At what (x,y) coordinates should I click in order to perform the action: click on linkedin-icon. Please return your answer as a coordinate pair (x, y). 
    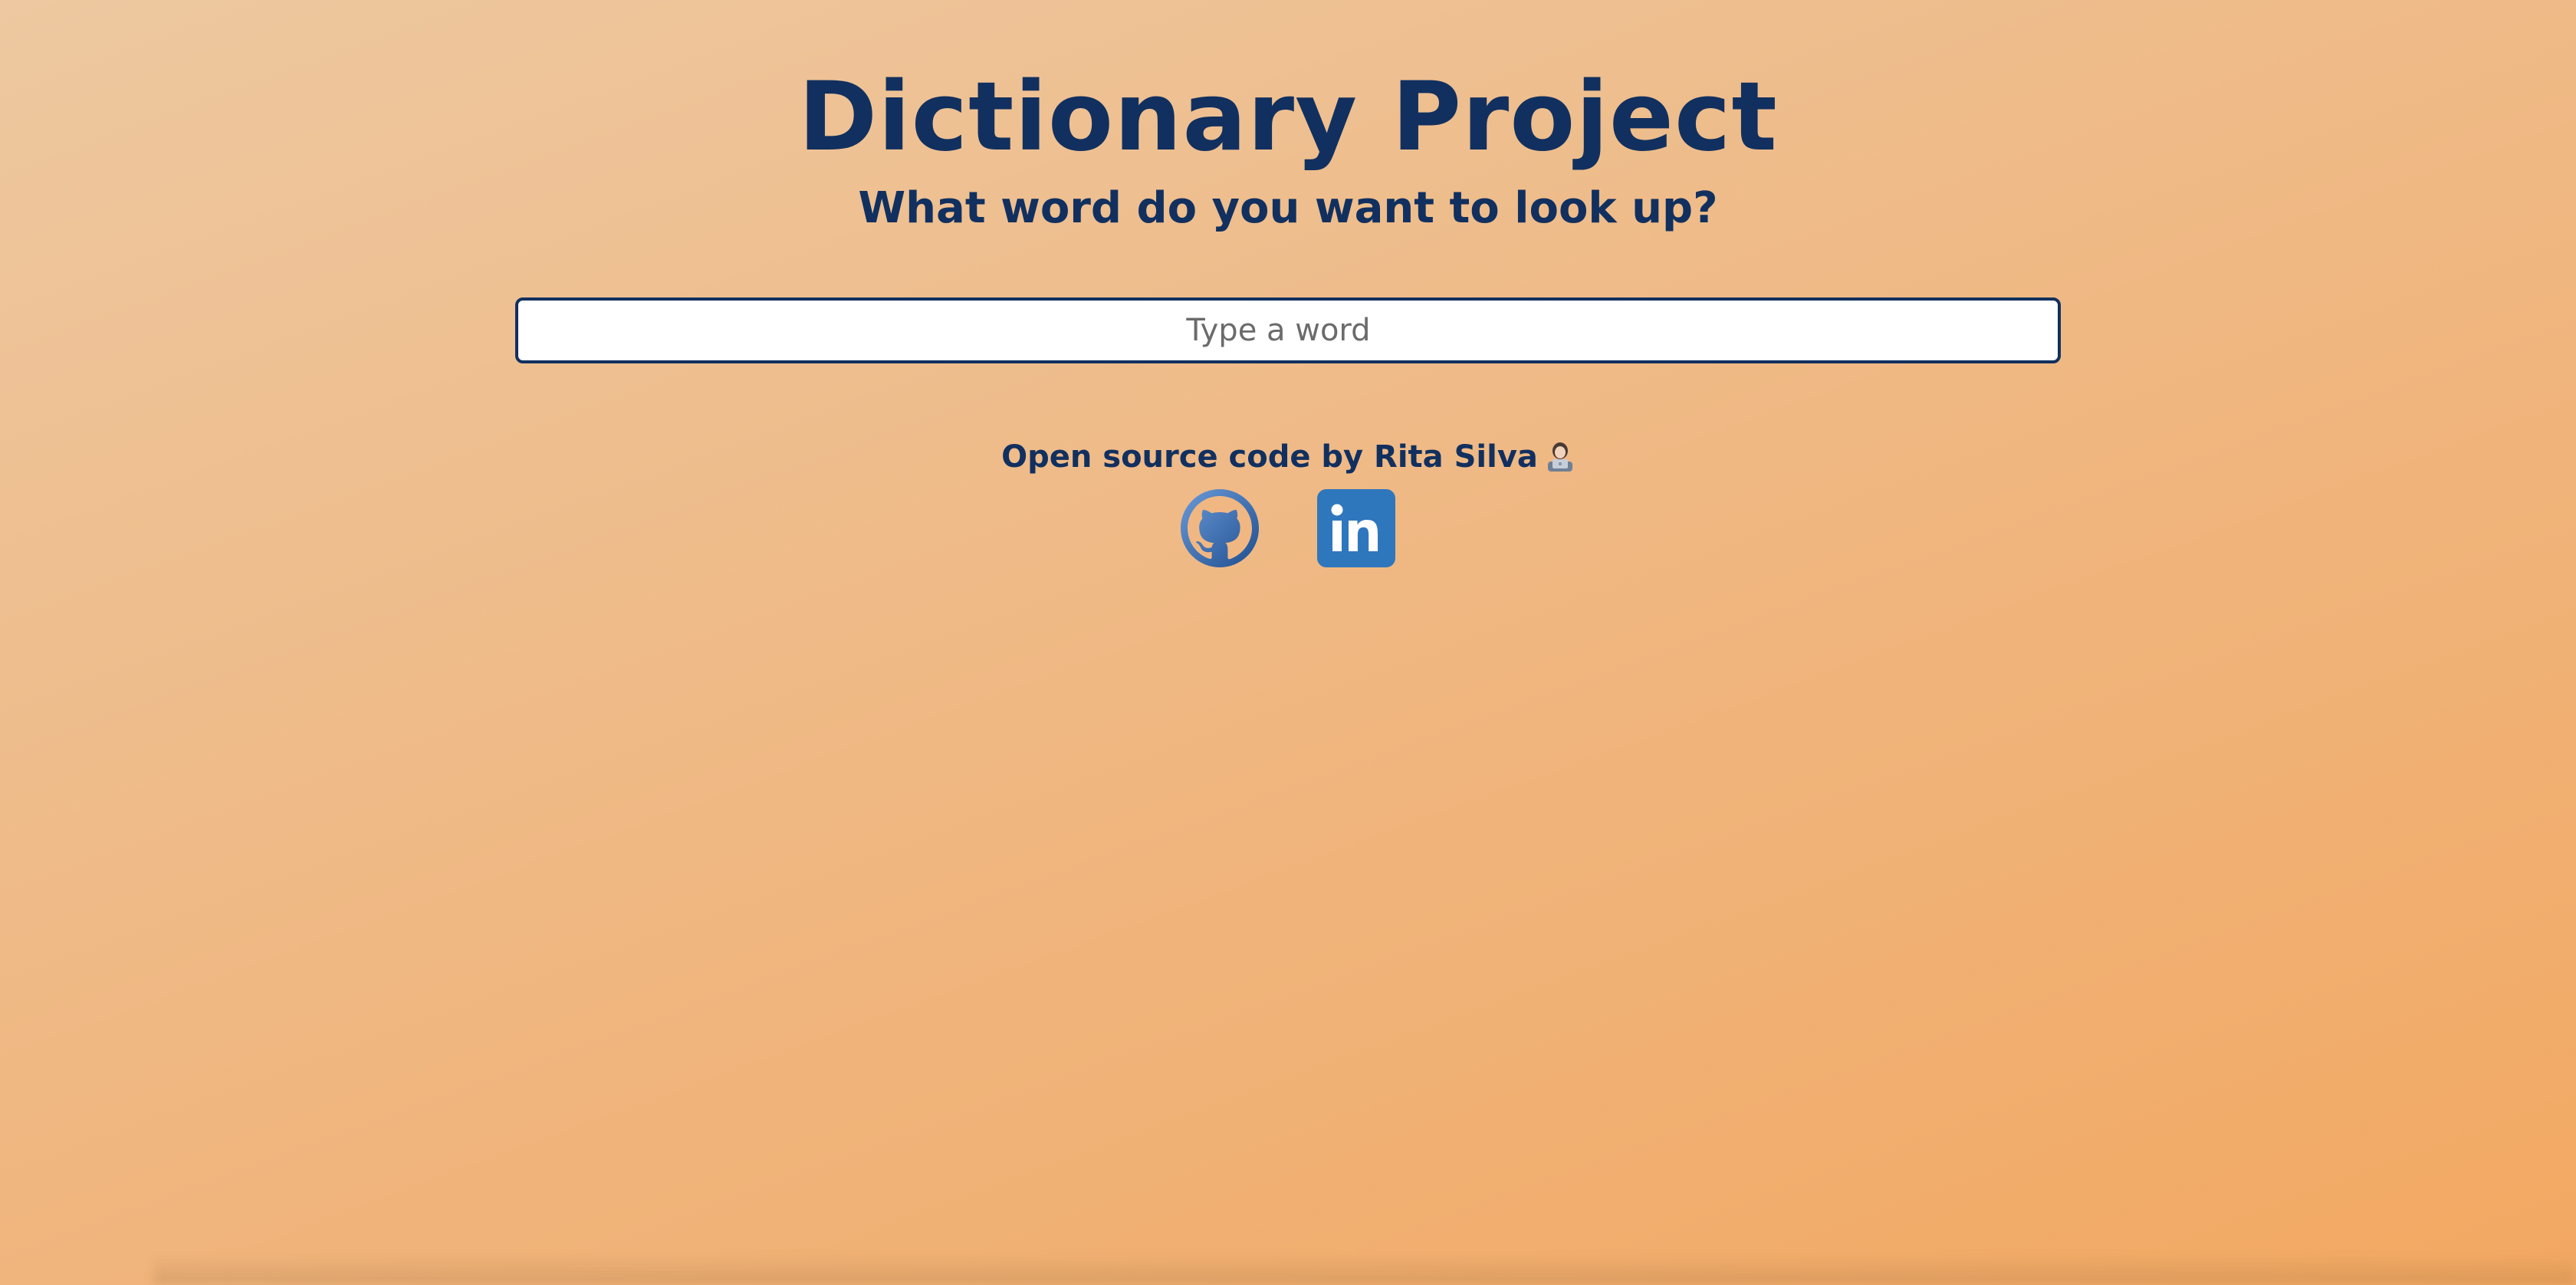
    Looking at the image, I should click on (1356, 528).